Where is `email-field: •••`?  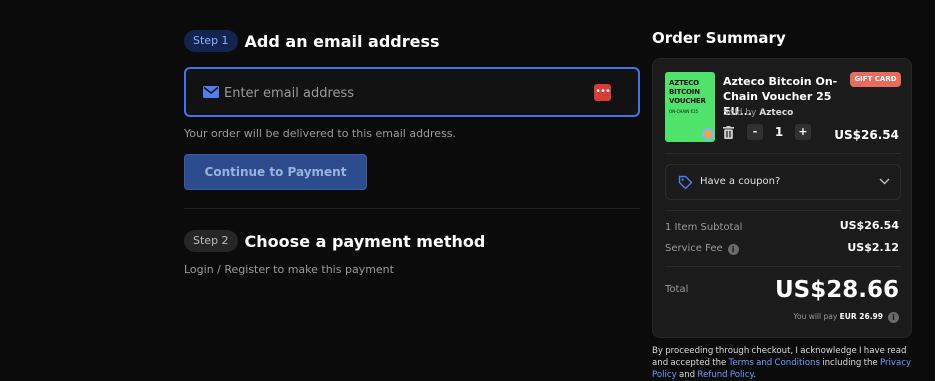
email-field: ••• is located at coordinates (412, 92).